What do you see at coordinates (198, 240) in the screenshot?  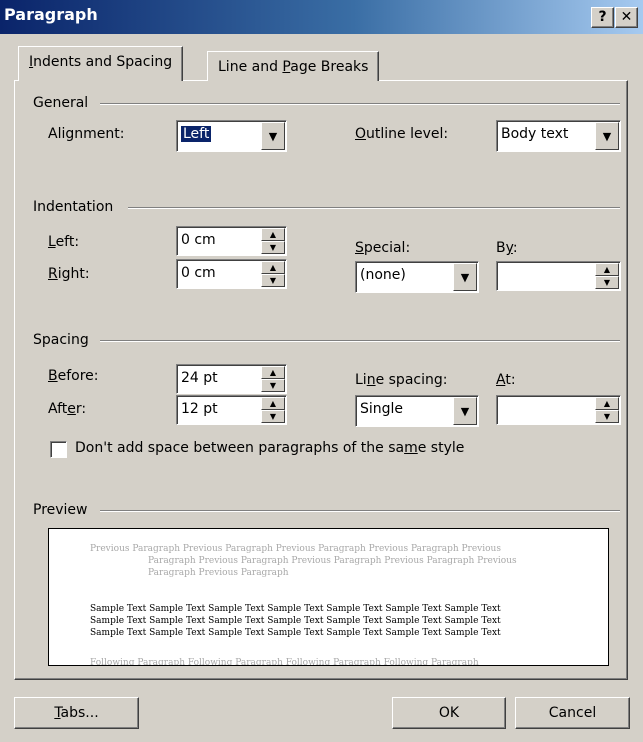 I see `left-indent-value: 0 cm` at bounding box center [198, 240].